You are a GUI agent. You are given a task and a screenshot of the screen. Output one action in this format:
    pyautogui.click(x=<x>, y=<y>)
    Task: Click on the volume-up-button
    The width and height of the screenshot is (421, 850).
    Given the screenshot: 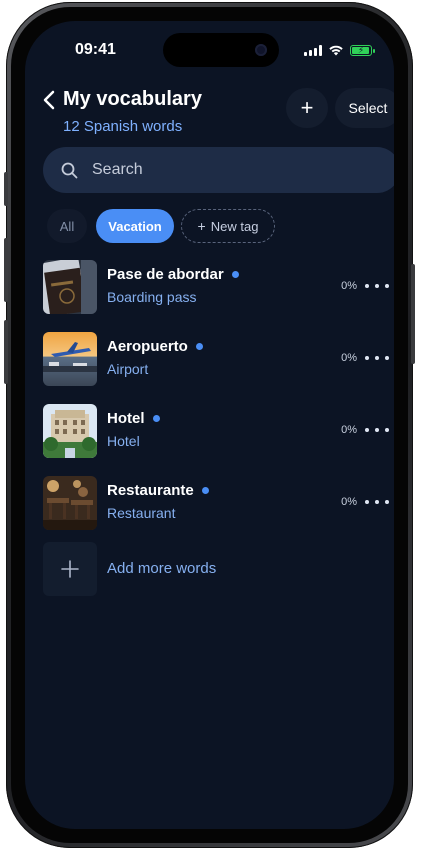 What is the action you would take?
    pyautogui.click(x=6, y=270)
    